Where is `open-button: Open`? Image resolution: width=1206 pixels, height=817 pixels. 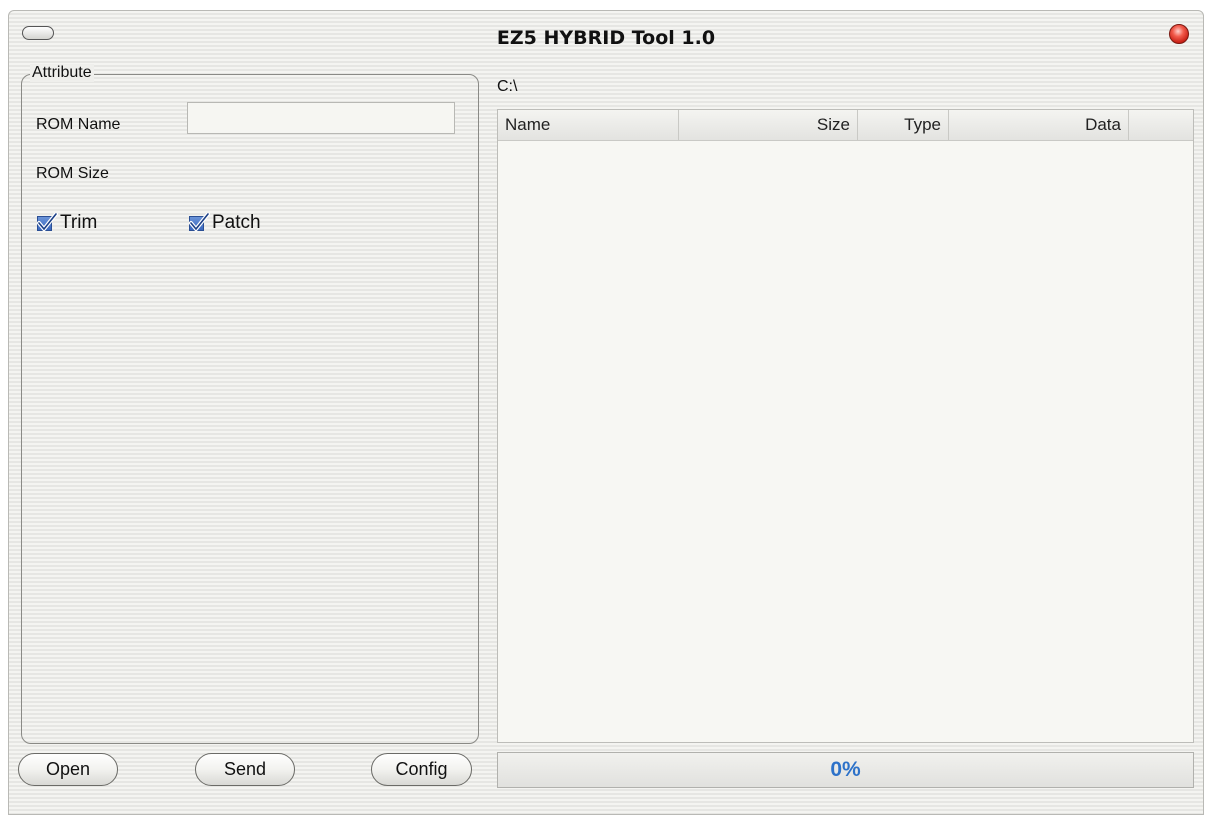 open-button: Open is located at coordinates (68, 769).